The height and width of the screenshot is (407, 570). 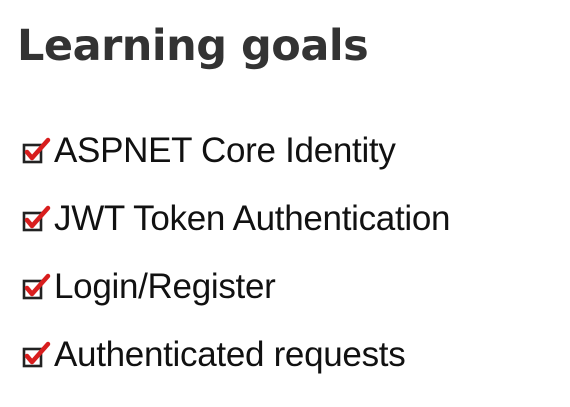 What do you see at coordinates (165, 286) in the screenshot?
I see `goal-label: Login/Register` at bounding box center [165, 286].